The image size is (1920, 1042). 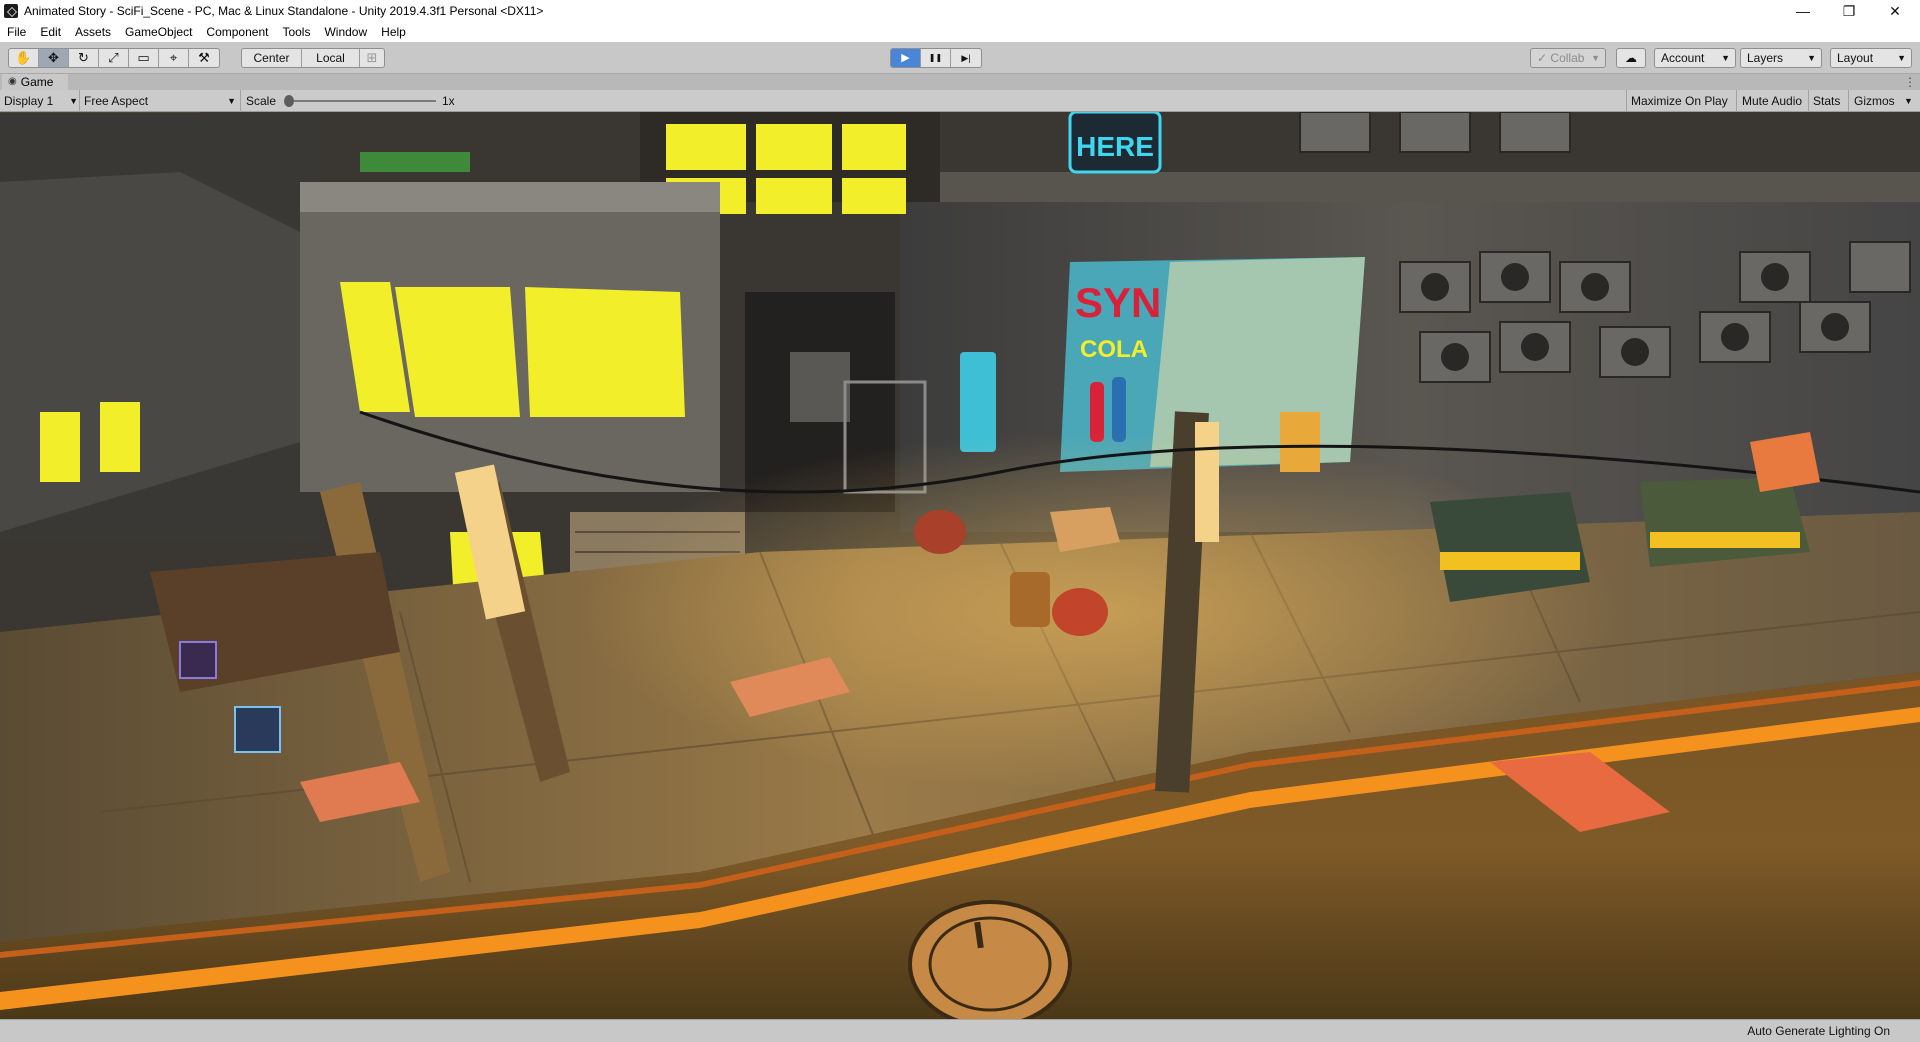 I want to click on pivot-local-button: Local, so click(x=331, y=58).